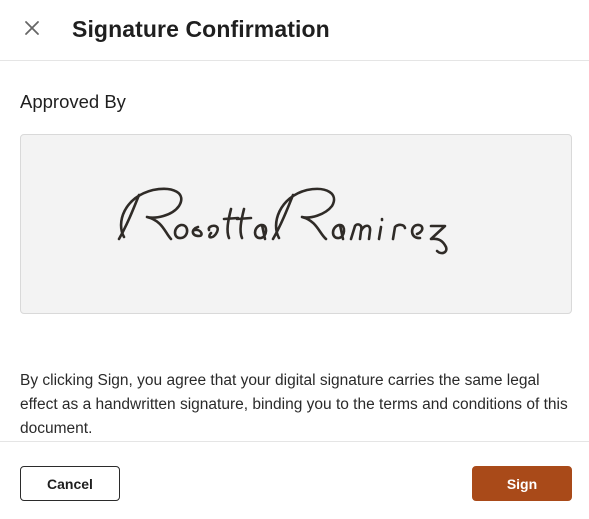  What do you see at coordinates (282, 221) in the screenshot?
I see `signature-image` at bounding box center [282, 221].